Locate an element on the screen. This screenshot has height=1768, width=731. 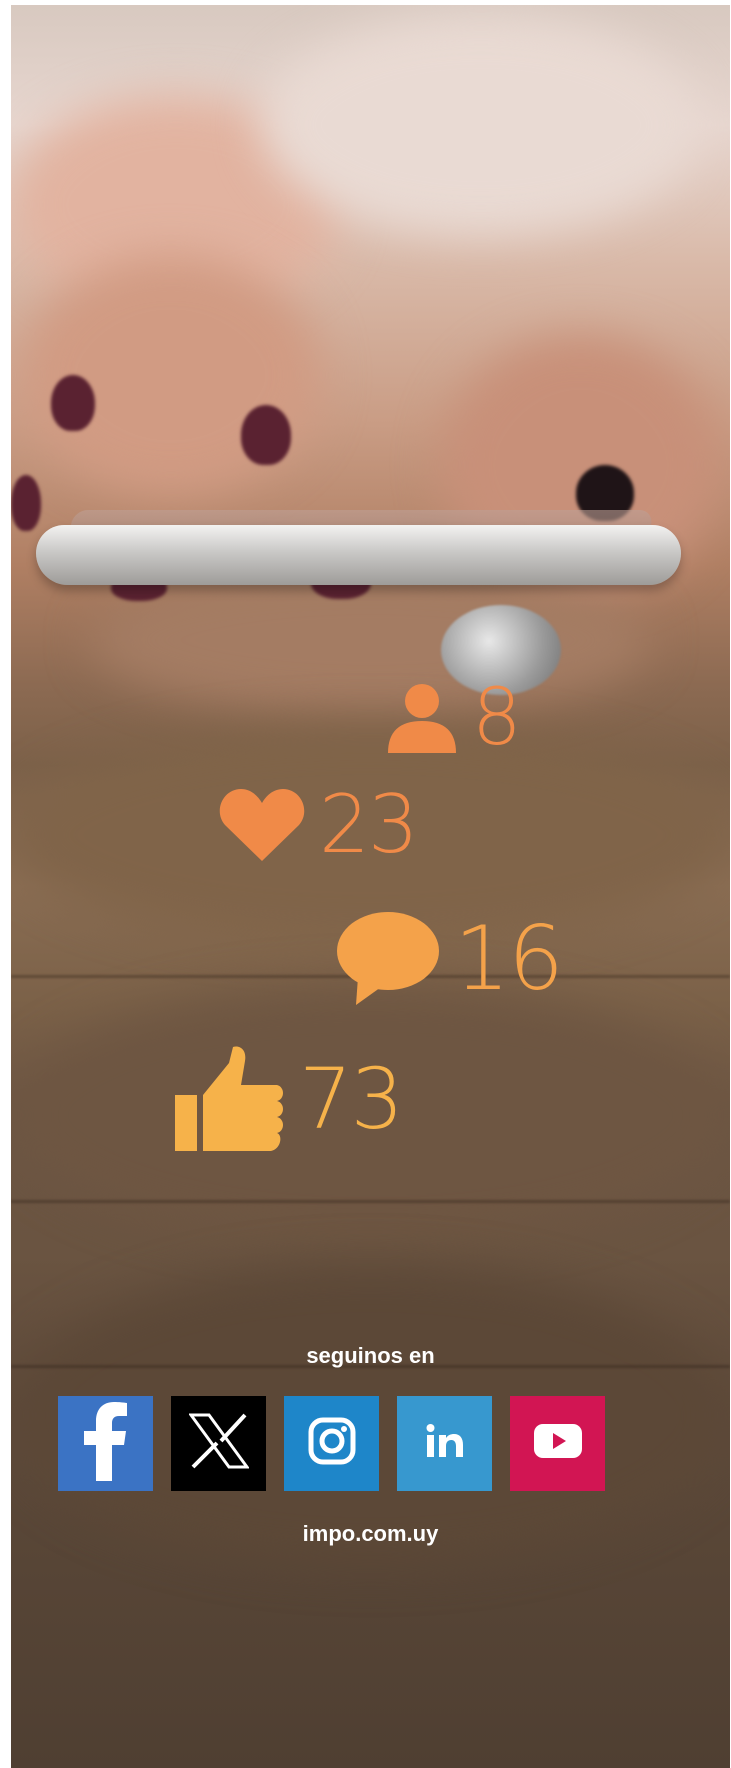
user-icon is located at coordinates (422, 718).